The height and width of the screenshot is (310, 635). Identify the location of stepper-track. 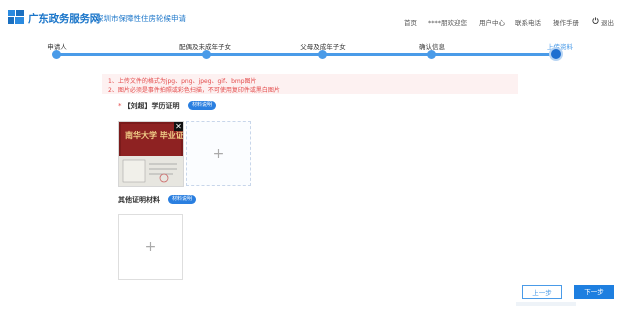
(305, 54).